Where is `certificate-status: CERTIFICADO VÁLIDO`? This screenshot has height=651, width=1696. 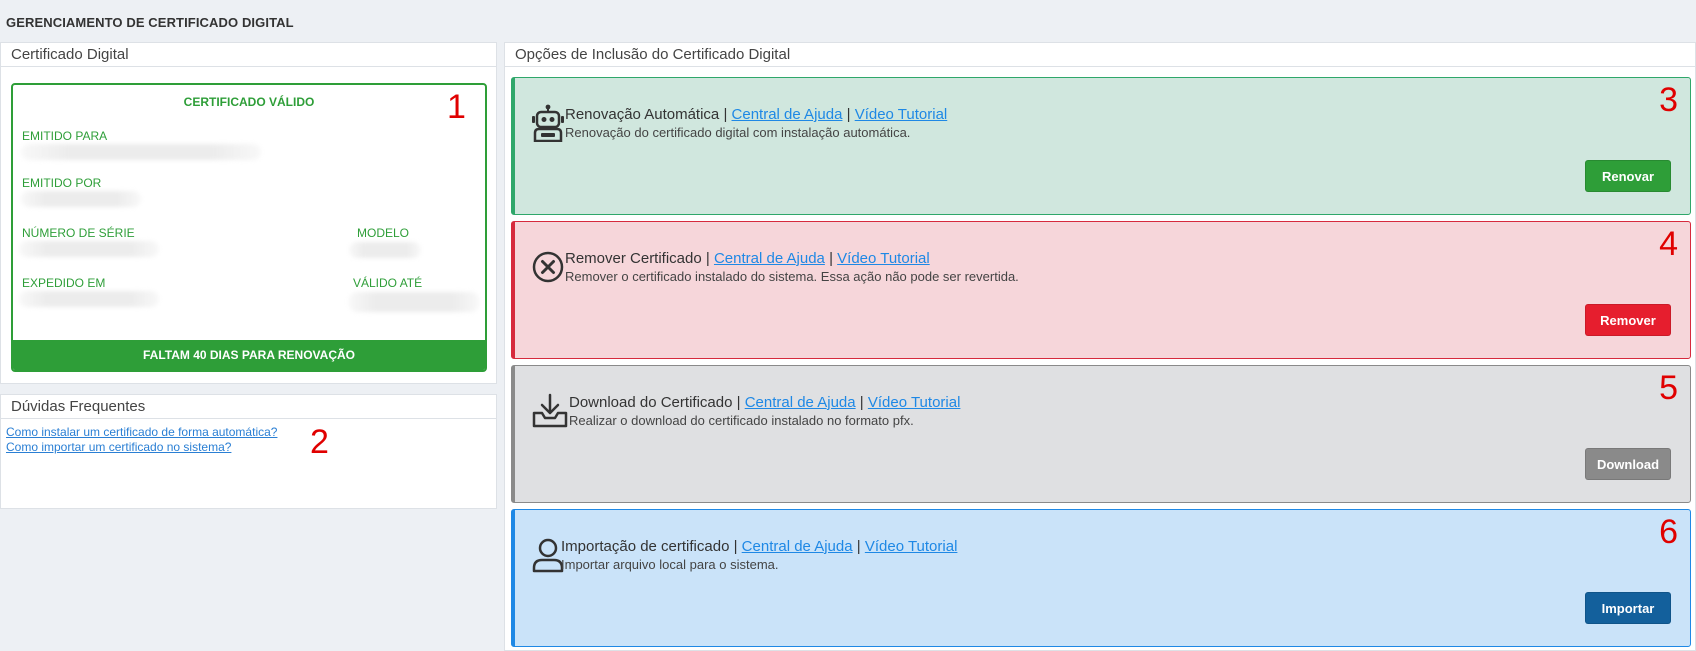 certificate-status: CERTIFICADO VÁLIDO is located at coordinates (249, 102).